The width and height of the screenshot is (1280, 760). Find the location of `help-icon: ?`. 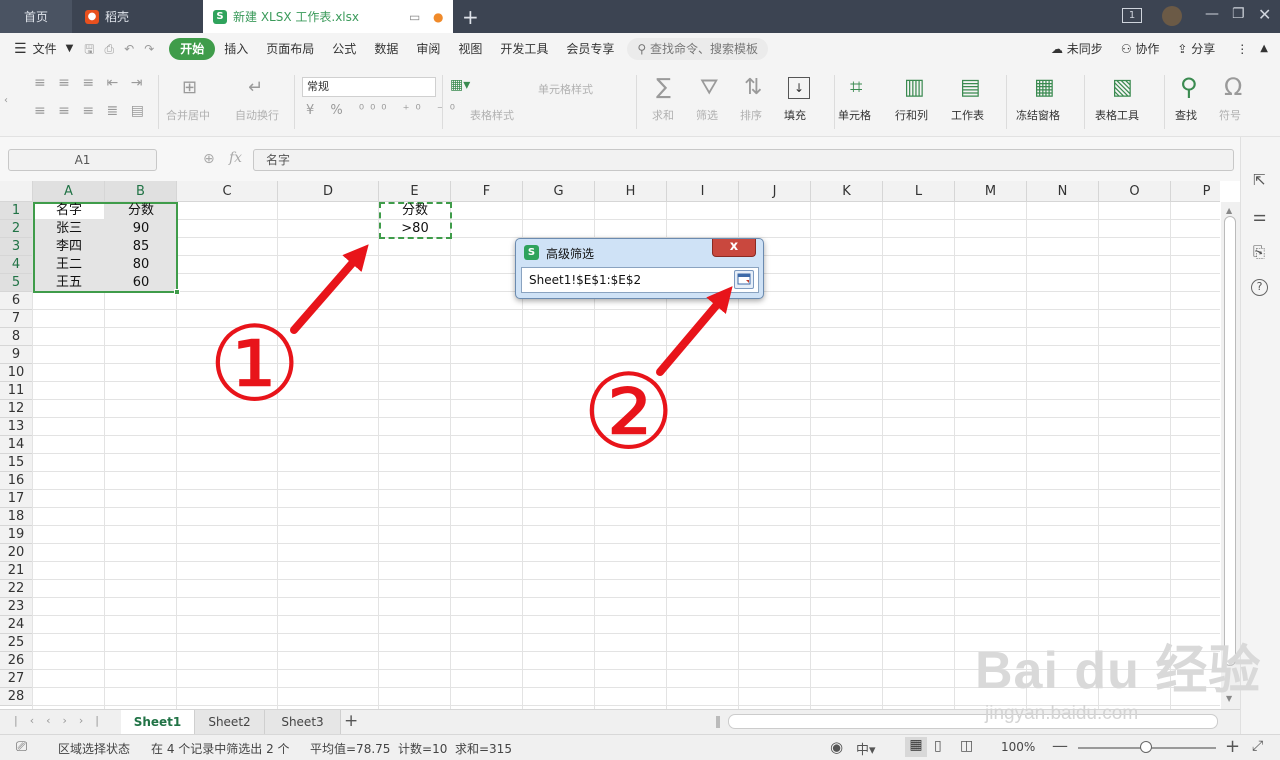

help-icon: ? is located at coordinates (1259, 287).